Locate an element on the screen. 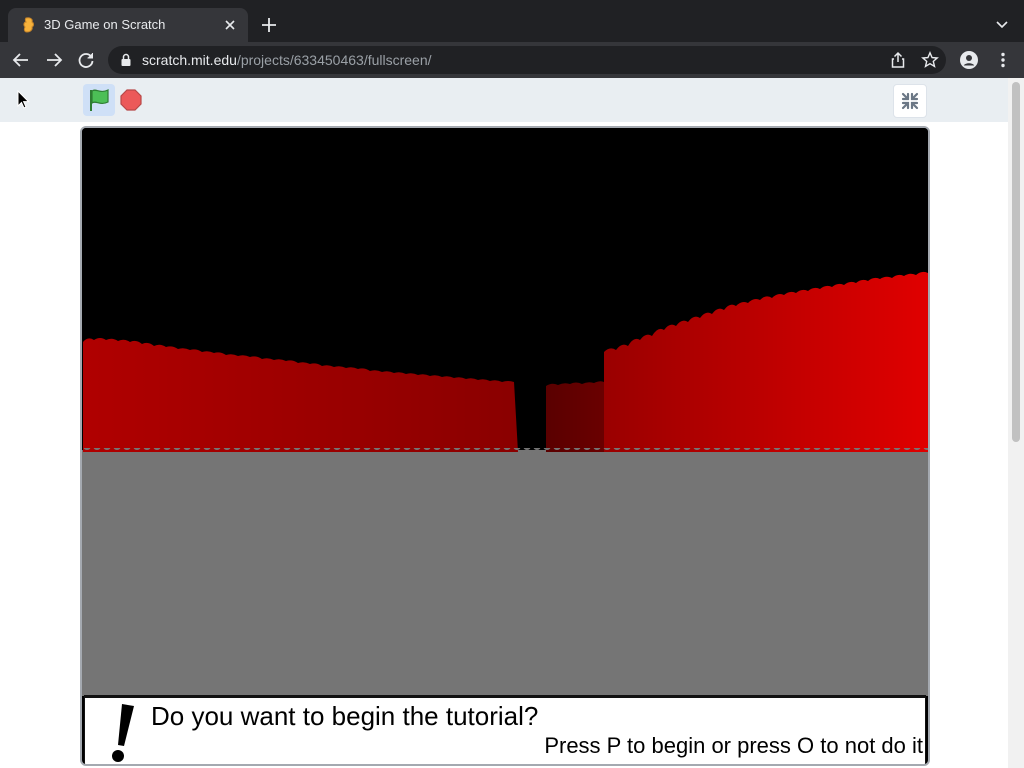  exclamation-icon is located at coordinates (123, 733).